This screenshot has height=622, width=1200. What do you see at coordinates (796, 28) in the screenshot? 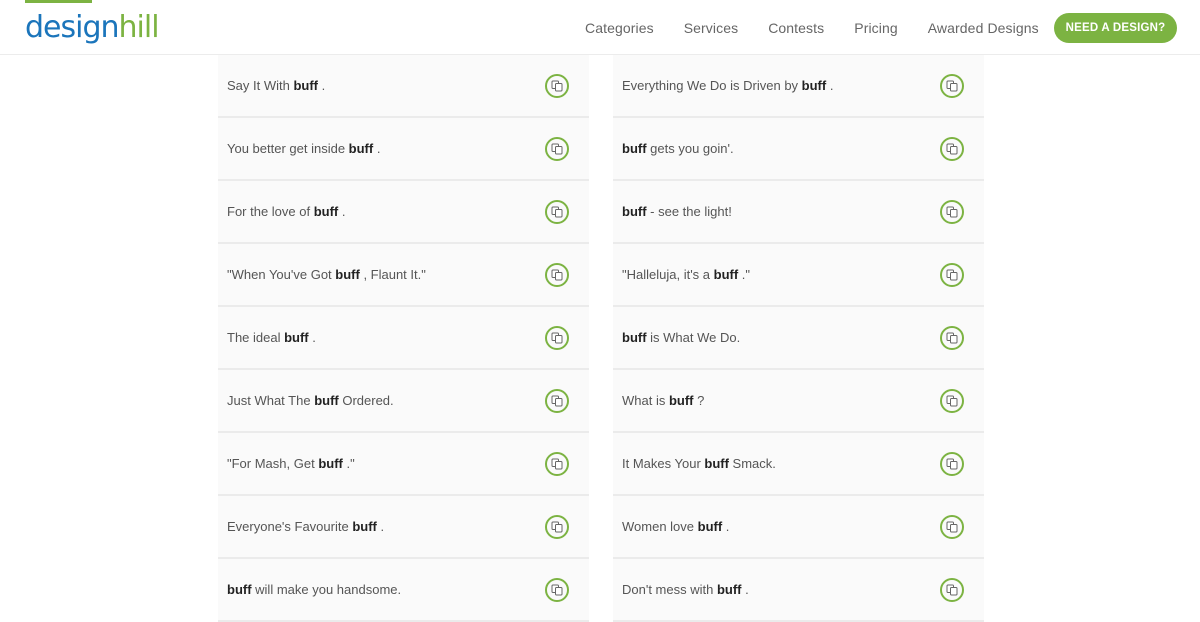
I see `nav-contests: Contests` at bounding box center [796, 28].